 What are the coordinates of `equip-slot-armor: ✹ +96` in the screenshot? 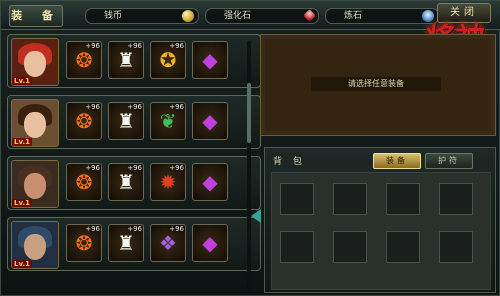 It's located at (168, 182).